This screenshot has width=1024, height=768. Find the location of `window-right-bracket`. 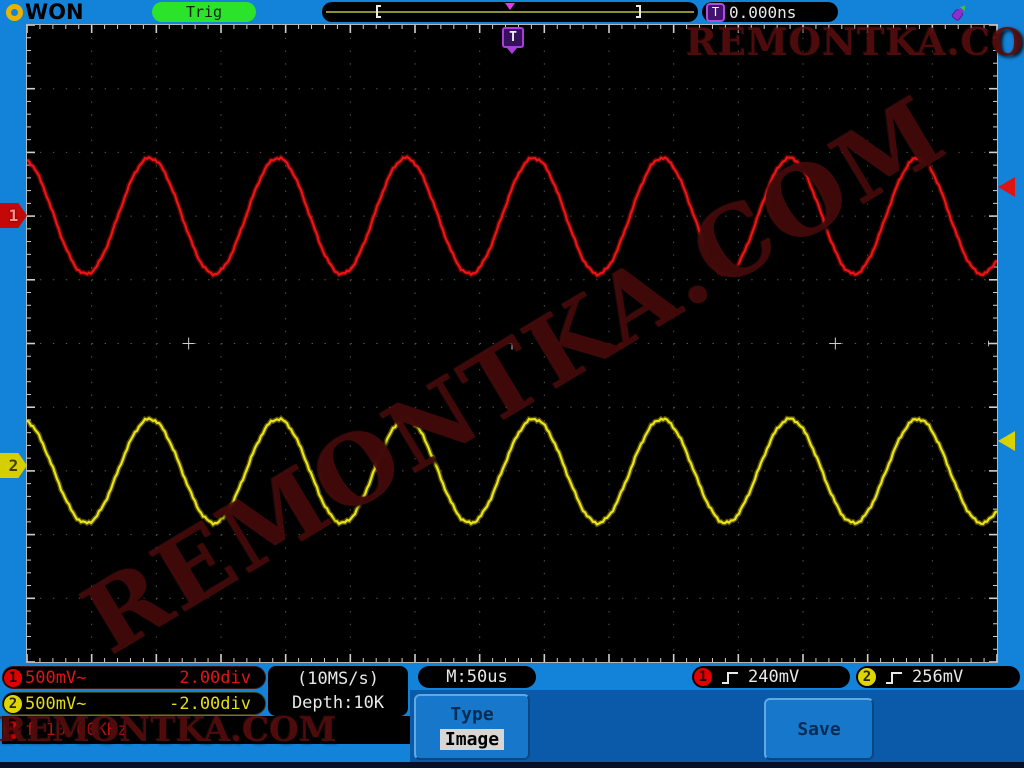

window-right-bracket is located at coordinates (638, 11).